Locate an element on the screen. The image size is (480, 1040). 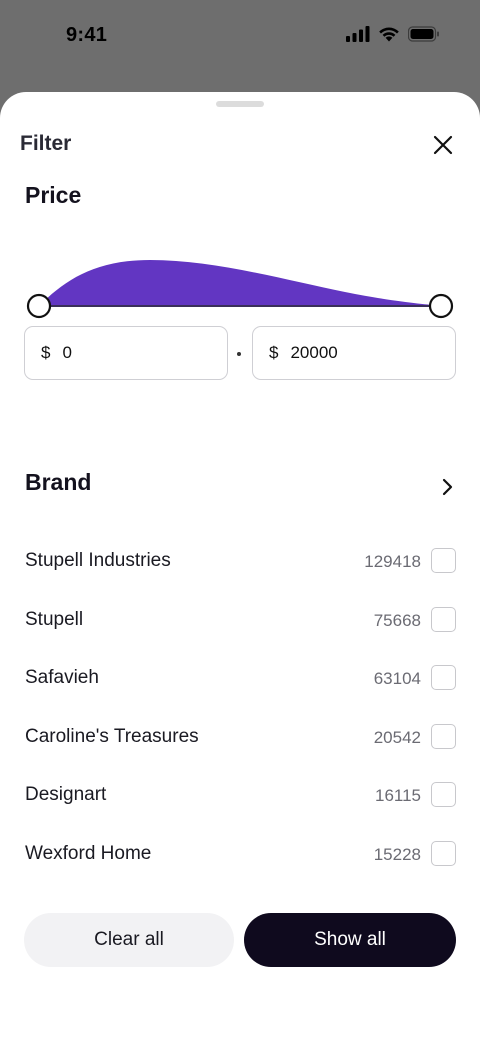
price-range-slider is located at coordinates (240, 287).